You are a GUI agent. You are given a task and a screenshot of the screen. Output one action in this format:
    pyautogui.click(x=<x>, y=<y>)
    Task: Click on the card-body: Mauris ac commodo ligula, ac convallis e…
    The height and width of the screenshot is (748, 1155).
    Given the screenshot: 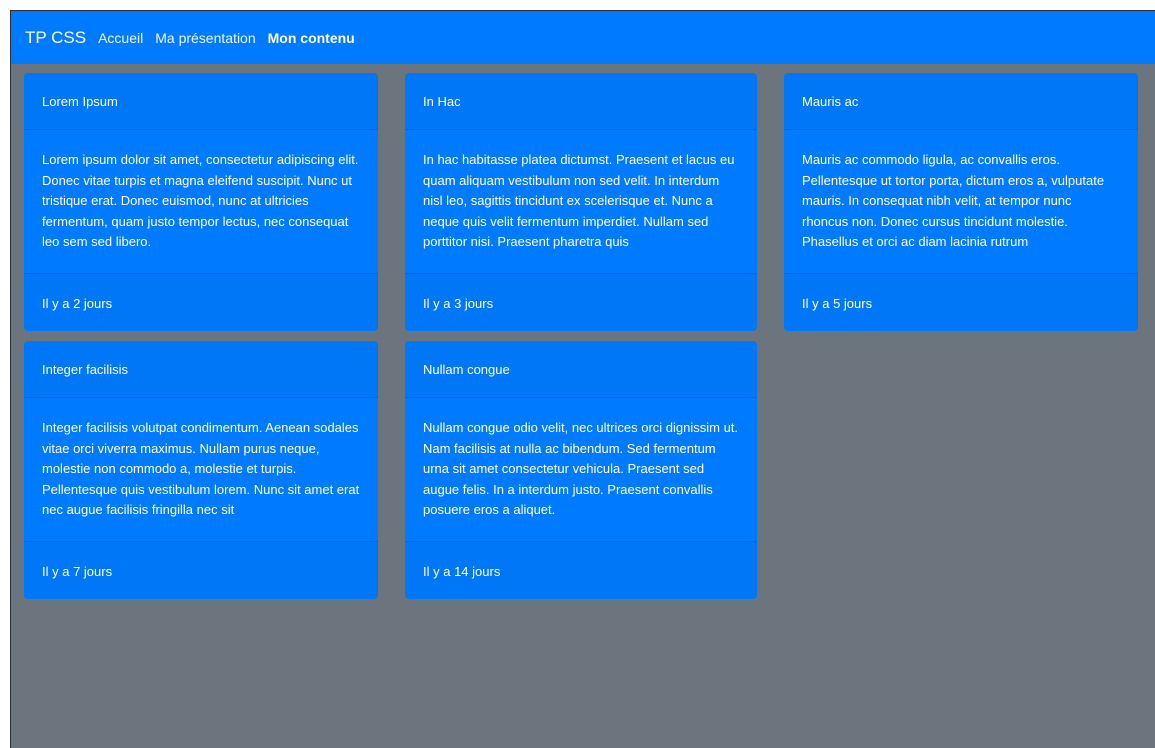 What is the action you would take?
    pyautogui.click(x=961, y=201)
    